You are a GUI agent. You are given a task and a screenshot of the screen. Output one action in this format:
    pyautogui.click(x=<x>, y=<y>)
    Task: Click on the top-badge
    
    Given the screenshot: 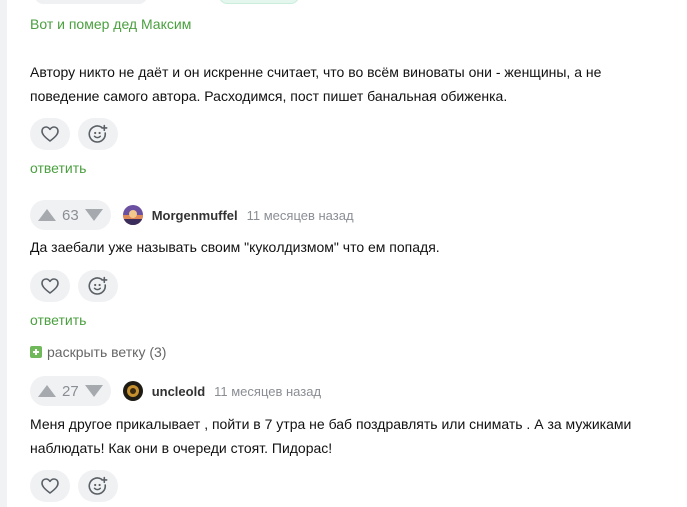 What is the action you would take?
    pyautogui.click(x=259, y=2)
    